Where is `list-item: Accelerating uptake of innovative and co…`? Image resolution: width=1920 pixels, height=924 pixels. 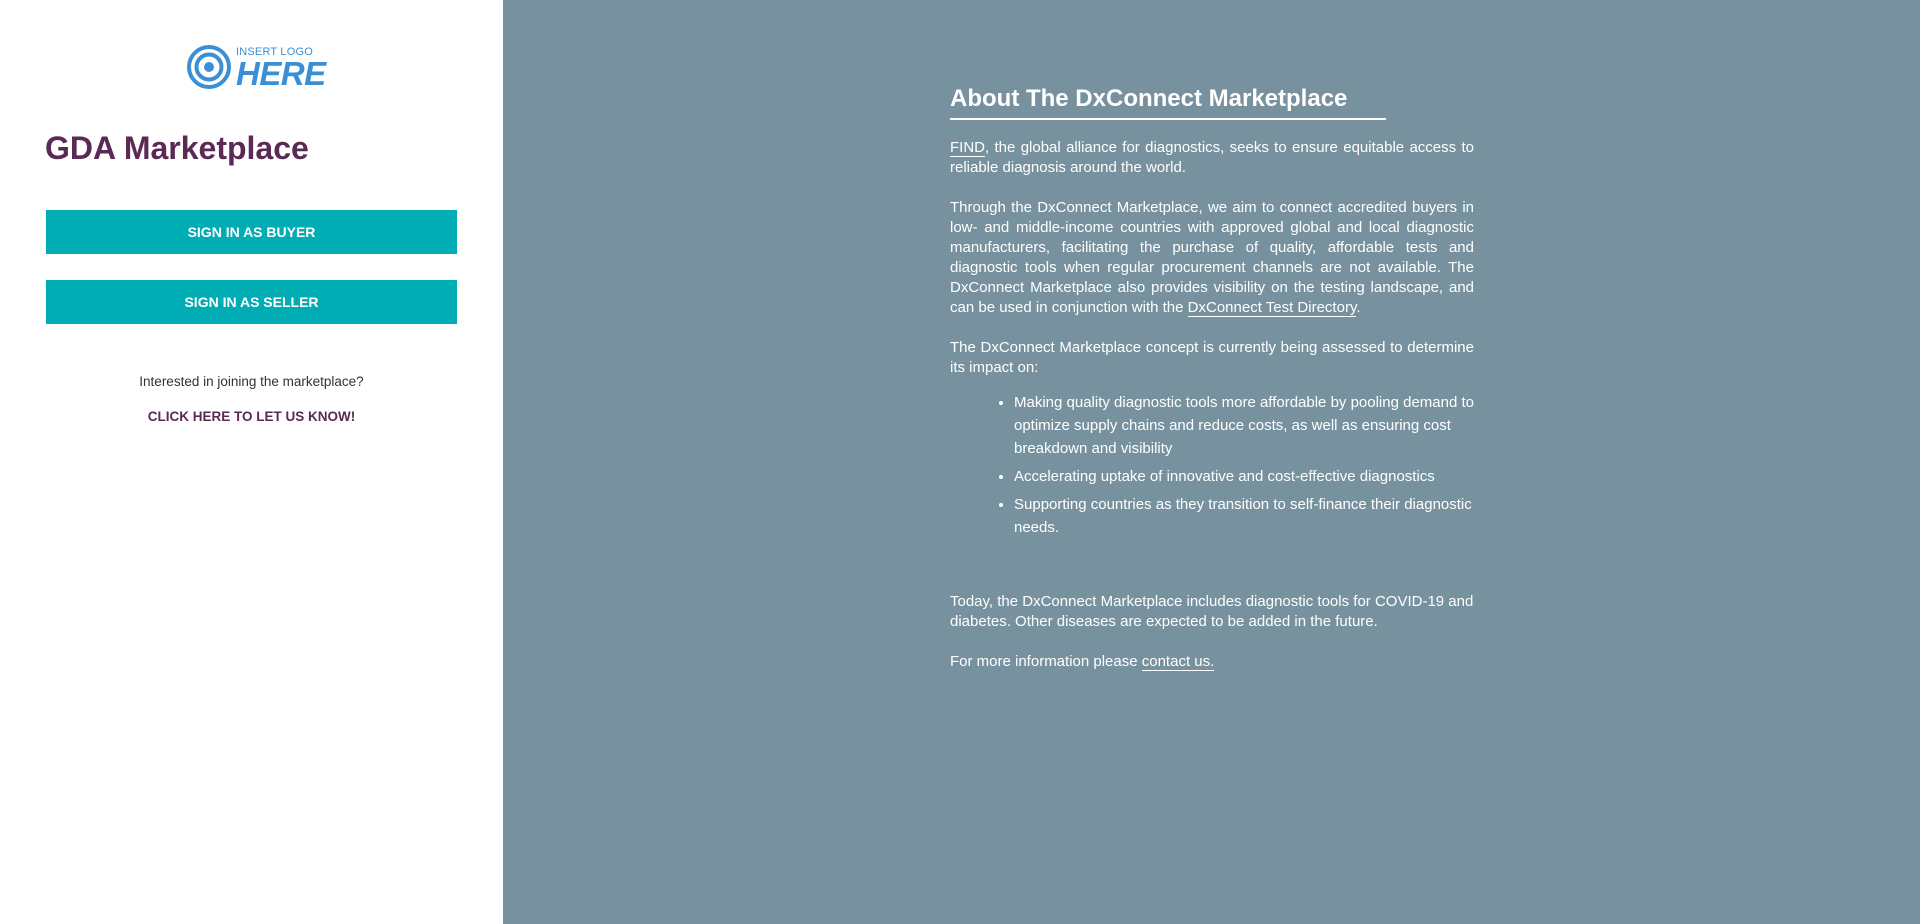
list-item: Accelerating uptake of innovative and co… is located at coordinates (1244, 476).